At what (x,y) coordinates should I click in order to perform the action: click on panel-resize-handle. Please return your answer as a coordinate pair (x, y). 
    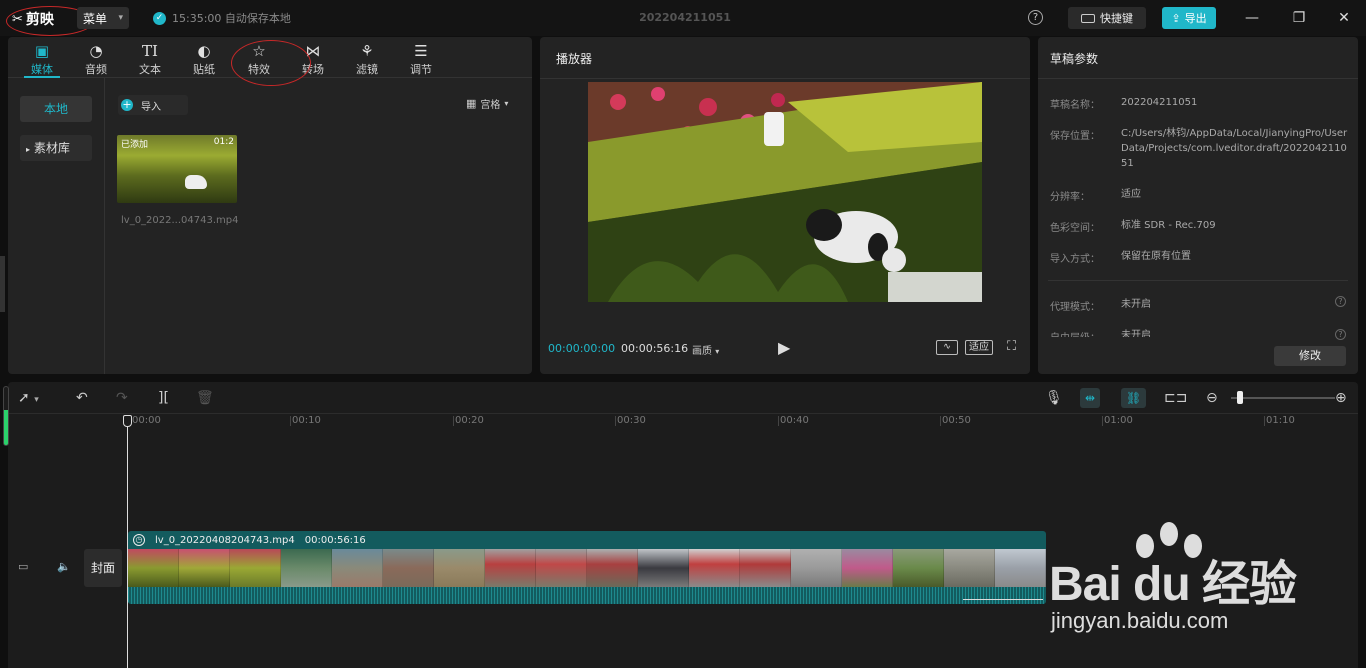
    Looking at the image, I should click on (2, 284).